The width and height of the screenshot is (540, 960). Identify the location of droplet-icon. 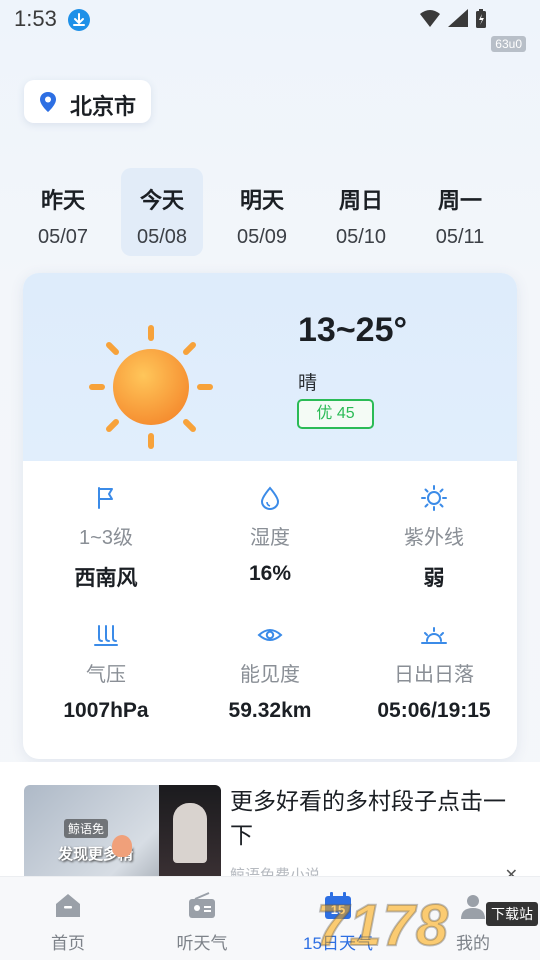
(270, 498).